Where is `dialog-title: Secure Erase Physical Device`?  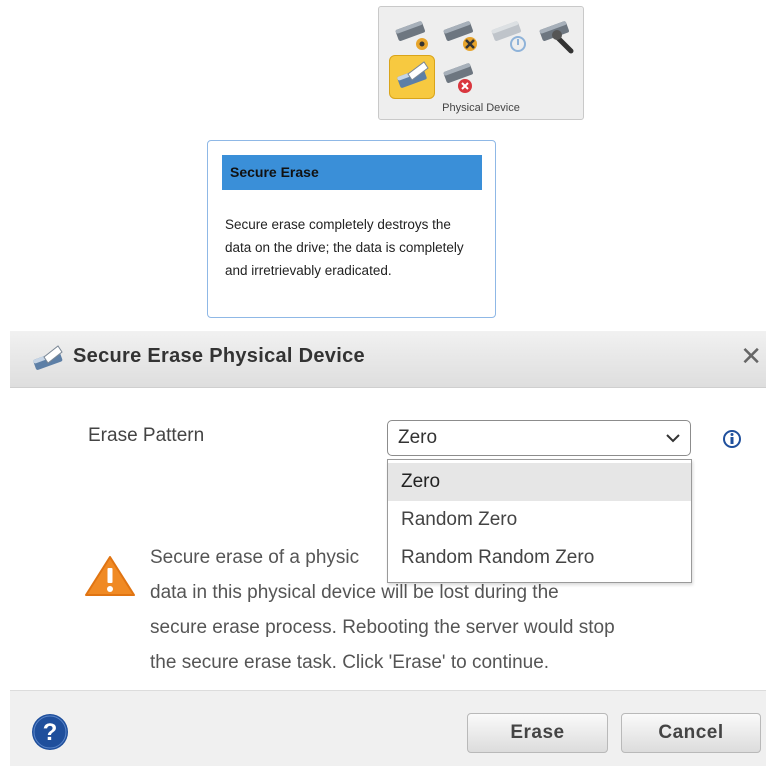 dialog-title: Secure Erase Physical Device is located at coordinates (219, 356).